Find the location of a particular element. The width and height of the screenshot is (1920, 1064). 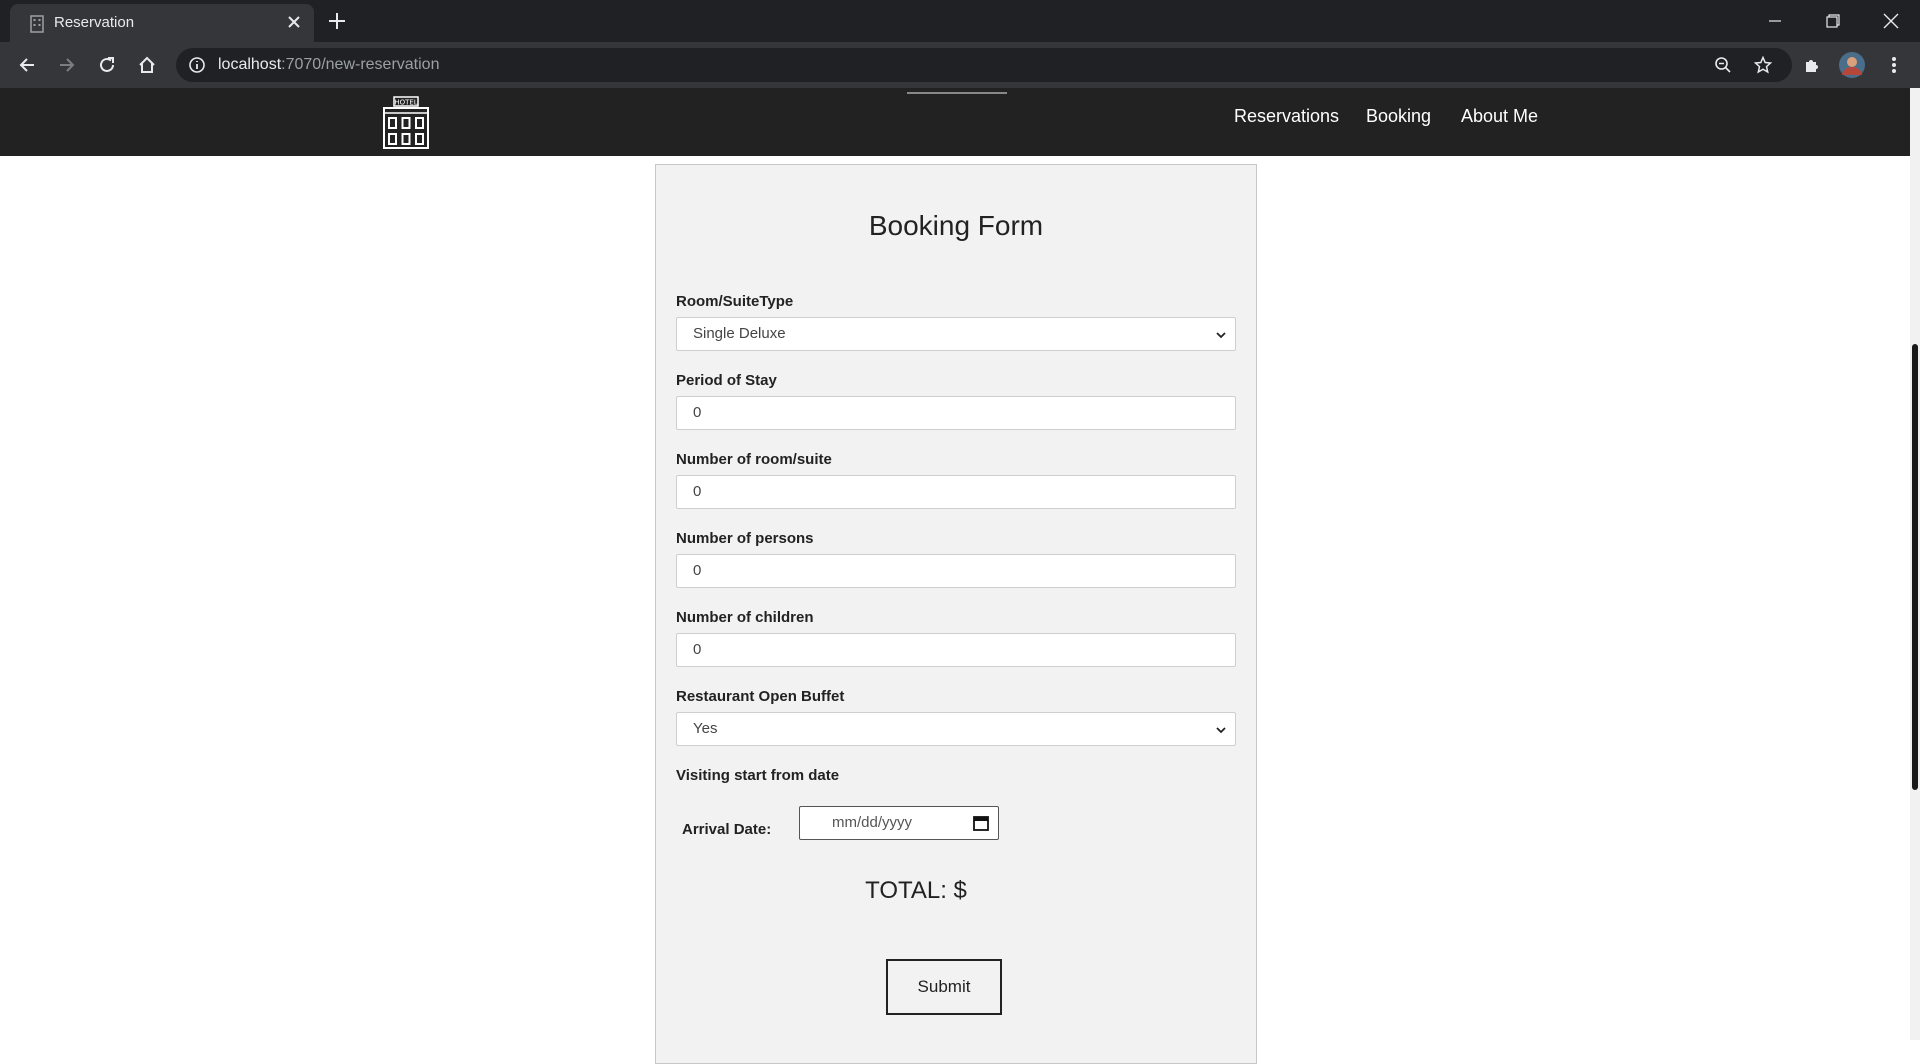

home-icon is located at coordinates (147, 64).